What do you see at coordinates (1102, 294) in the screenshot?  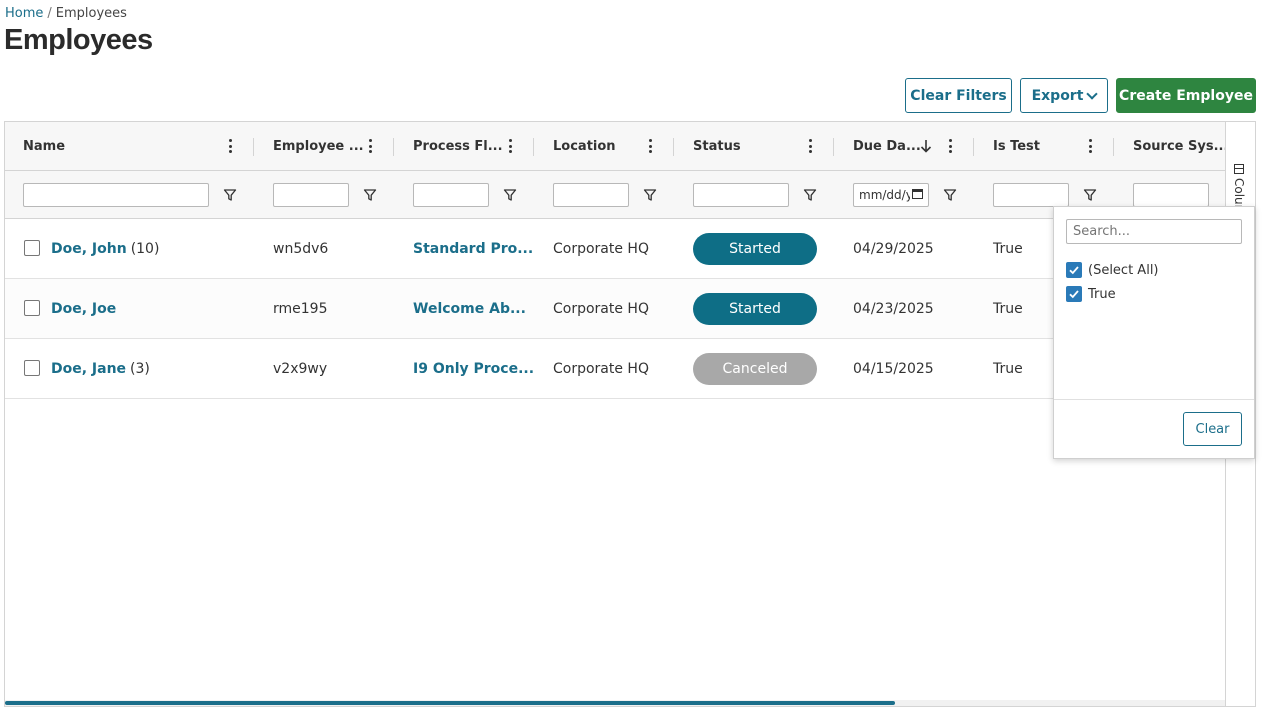 I see `filter-option-label: True` at bounding box center [1102, 294].